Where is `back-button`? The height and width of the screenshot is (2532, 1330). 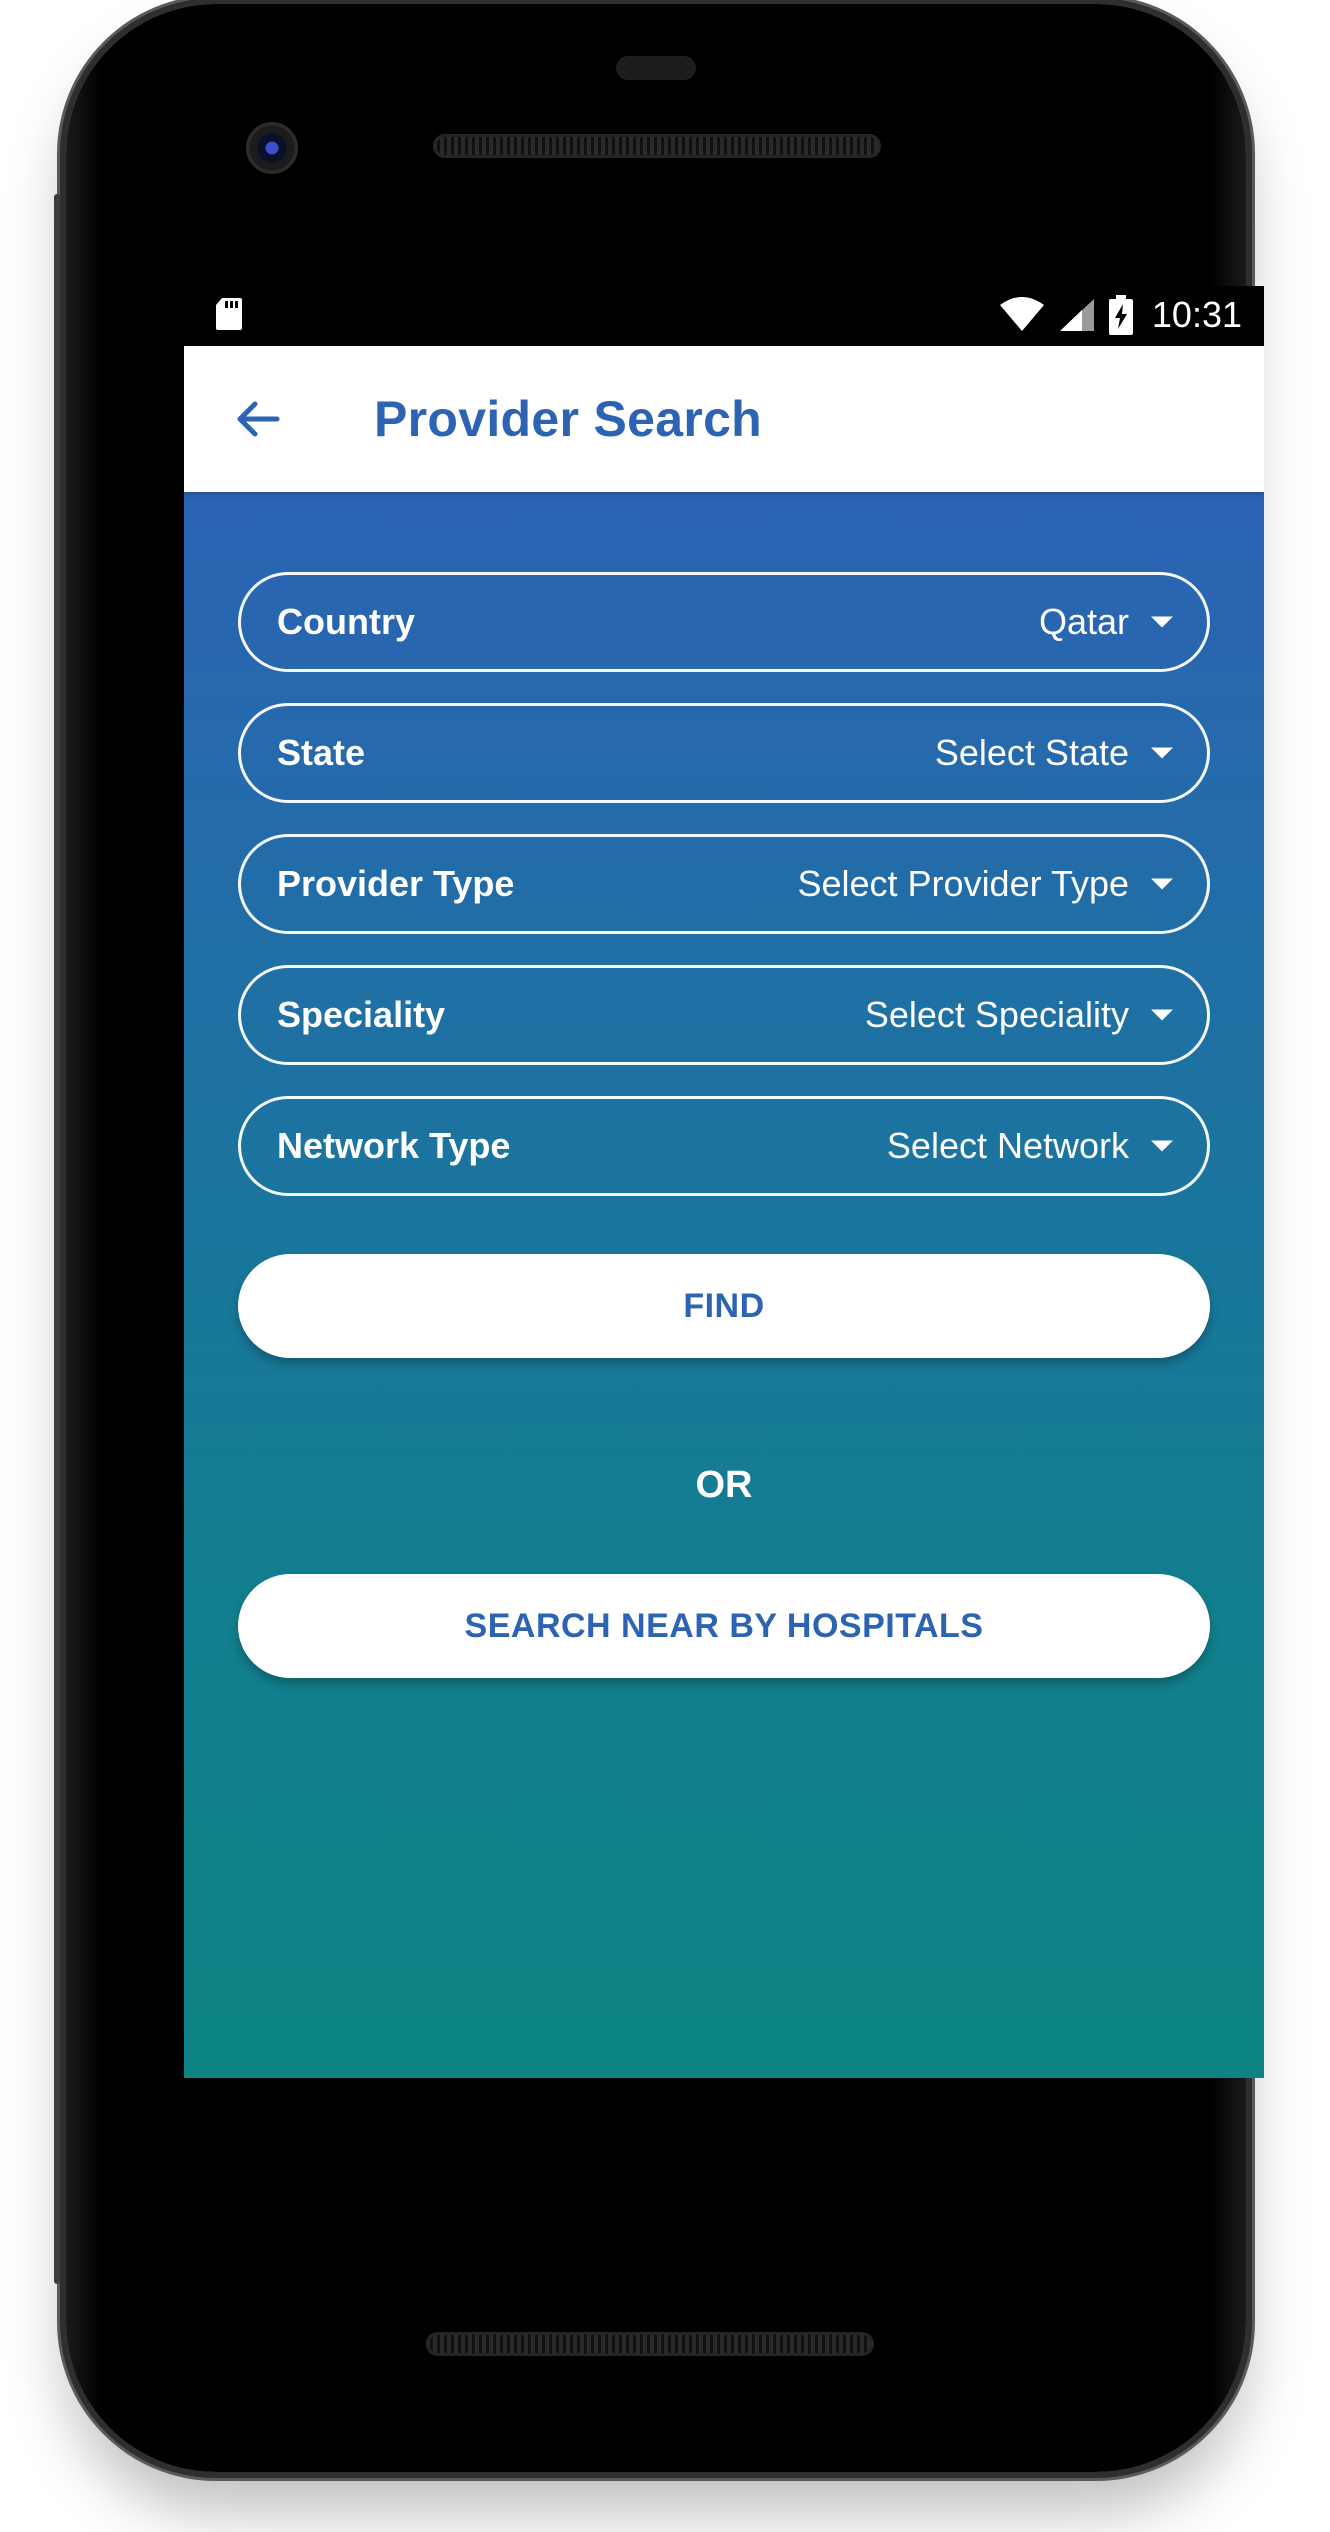 back-button is located at coordinates (257, 419).